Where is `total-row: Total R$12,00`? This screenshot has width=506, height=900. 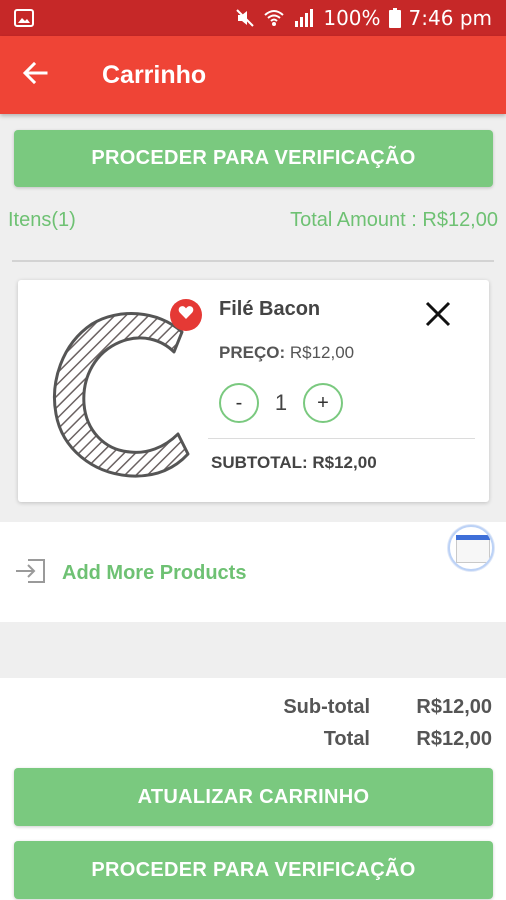
total-row: Total R$12,00 is located at coordinates (351, 739).